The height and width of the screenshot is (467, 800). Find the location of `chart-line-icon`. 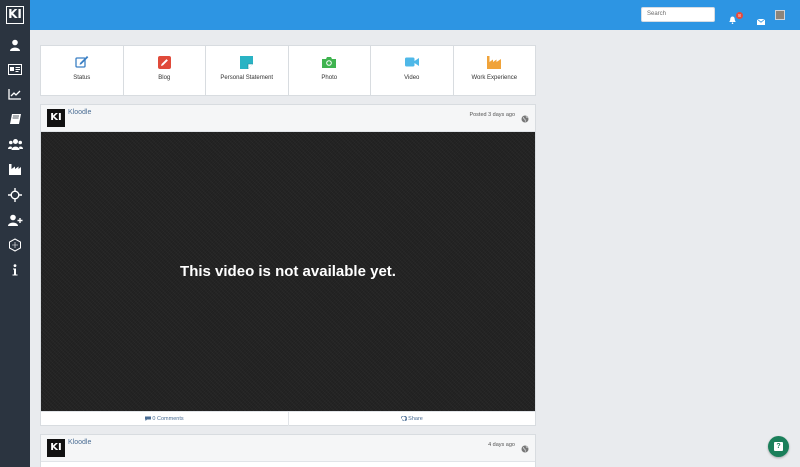

chart-line-icon is located at coordinates (15, 94).